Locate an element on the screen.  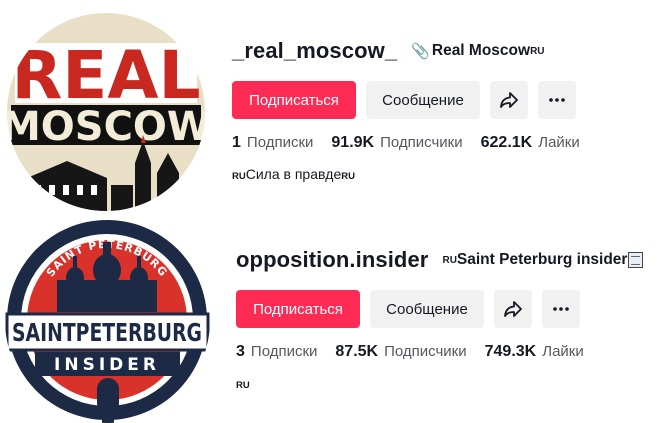
likes-count: 749.3K is located at coordinates (510, 351).